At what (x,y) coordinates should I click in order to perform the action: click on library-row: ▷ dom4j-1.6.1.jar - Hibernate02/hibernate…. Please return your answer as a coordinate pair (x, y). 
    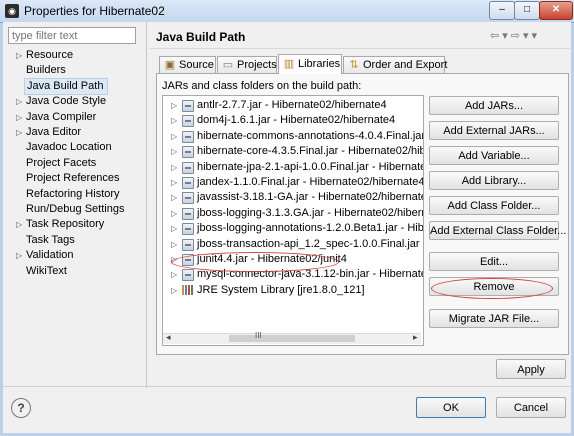
    Looking at the image, I should click on (293, 120).